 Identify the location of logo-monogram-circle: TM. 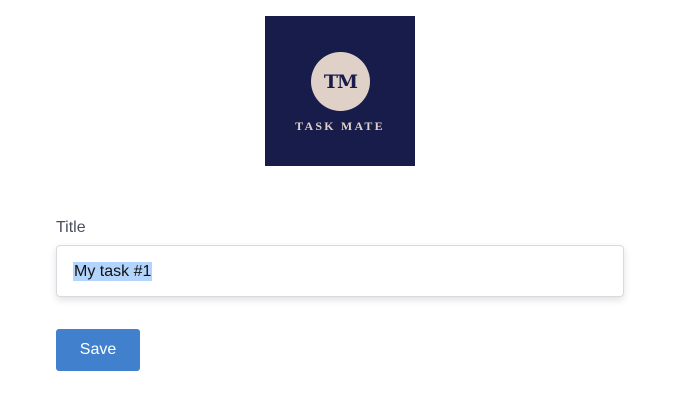
(340, 81).